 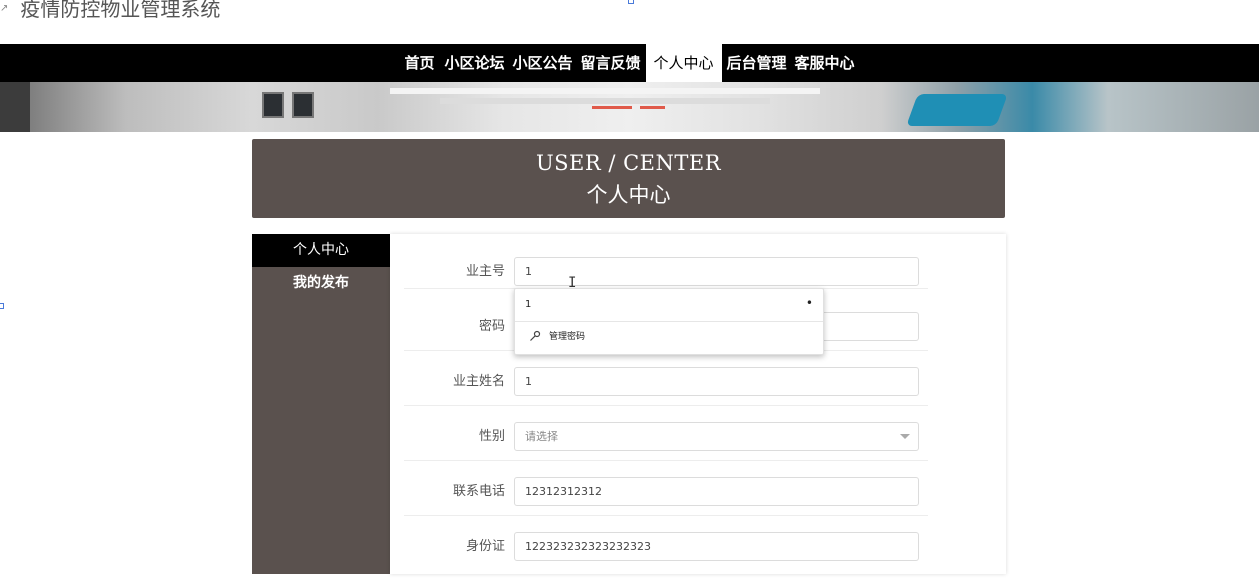 I want to click on top-navigation: 首页 小区论坛 小区公告 留言反馈 个人中心 后台管理 客服中心, so click(x=629, y=63).